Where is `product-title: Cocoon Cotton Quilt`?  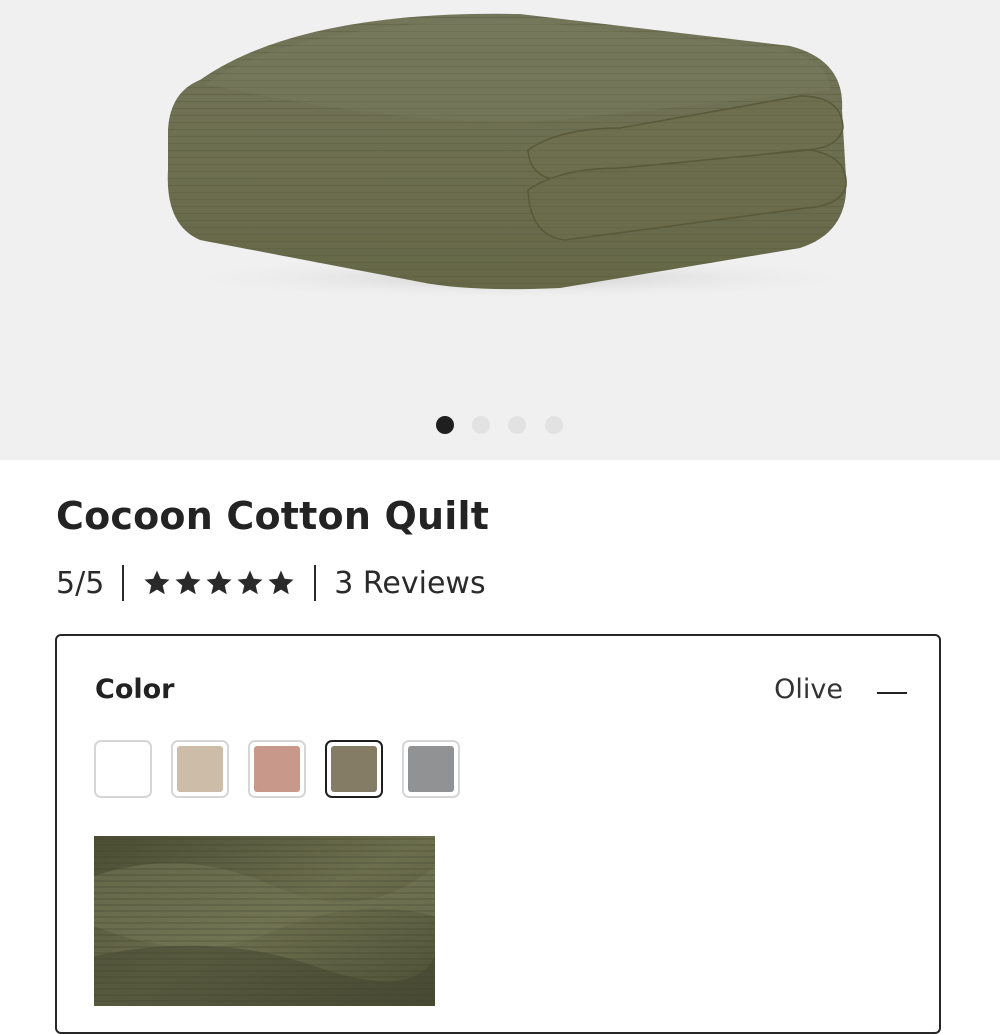
product-title: Cocoon Cotton Quilt is located at coordinates (273, 516).